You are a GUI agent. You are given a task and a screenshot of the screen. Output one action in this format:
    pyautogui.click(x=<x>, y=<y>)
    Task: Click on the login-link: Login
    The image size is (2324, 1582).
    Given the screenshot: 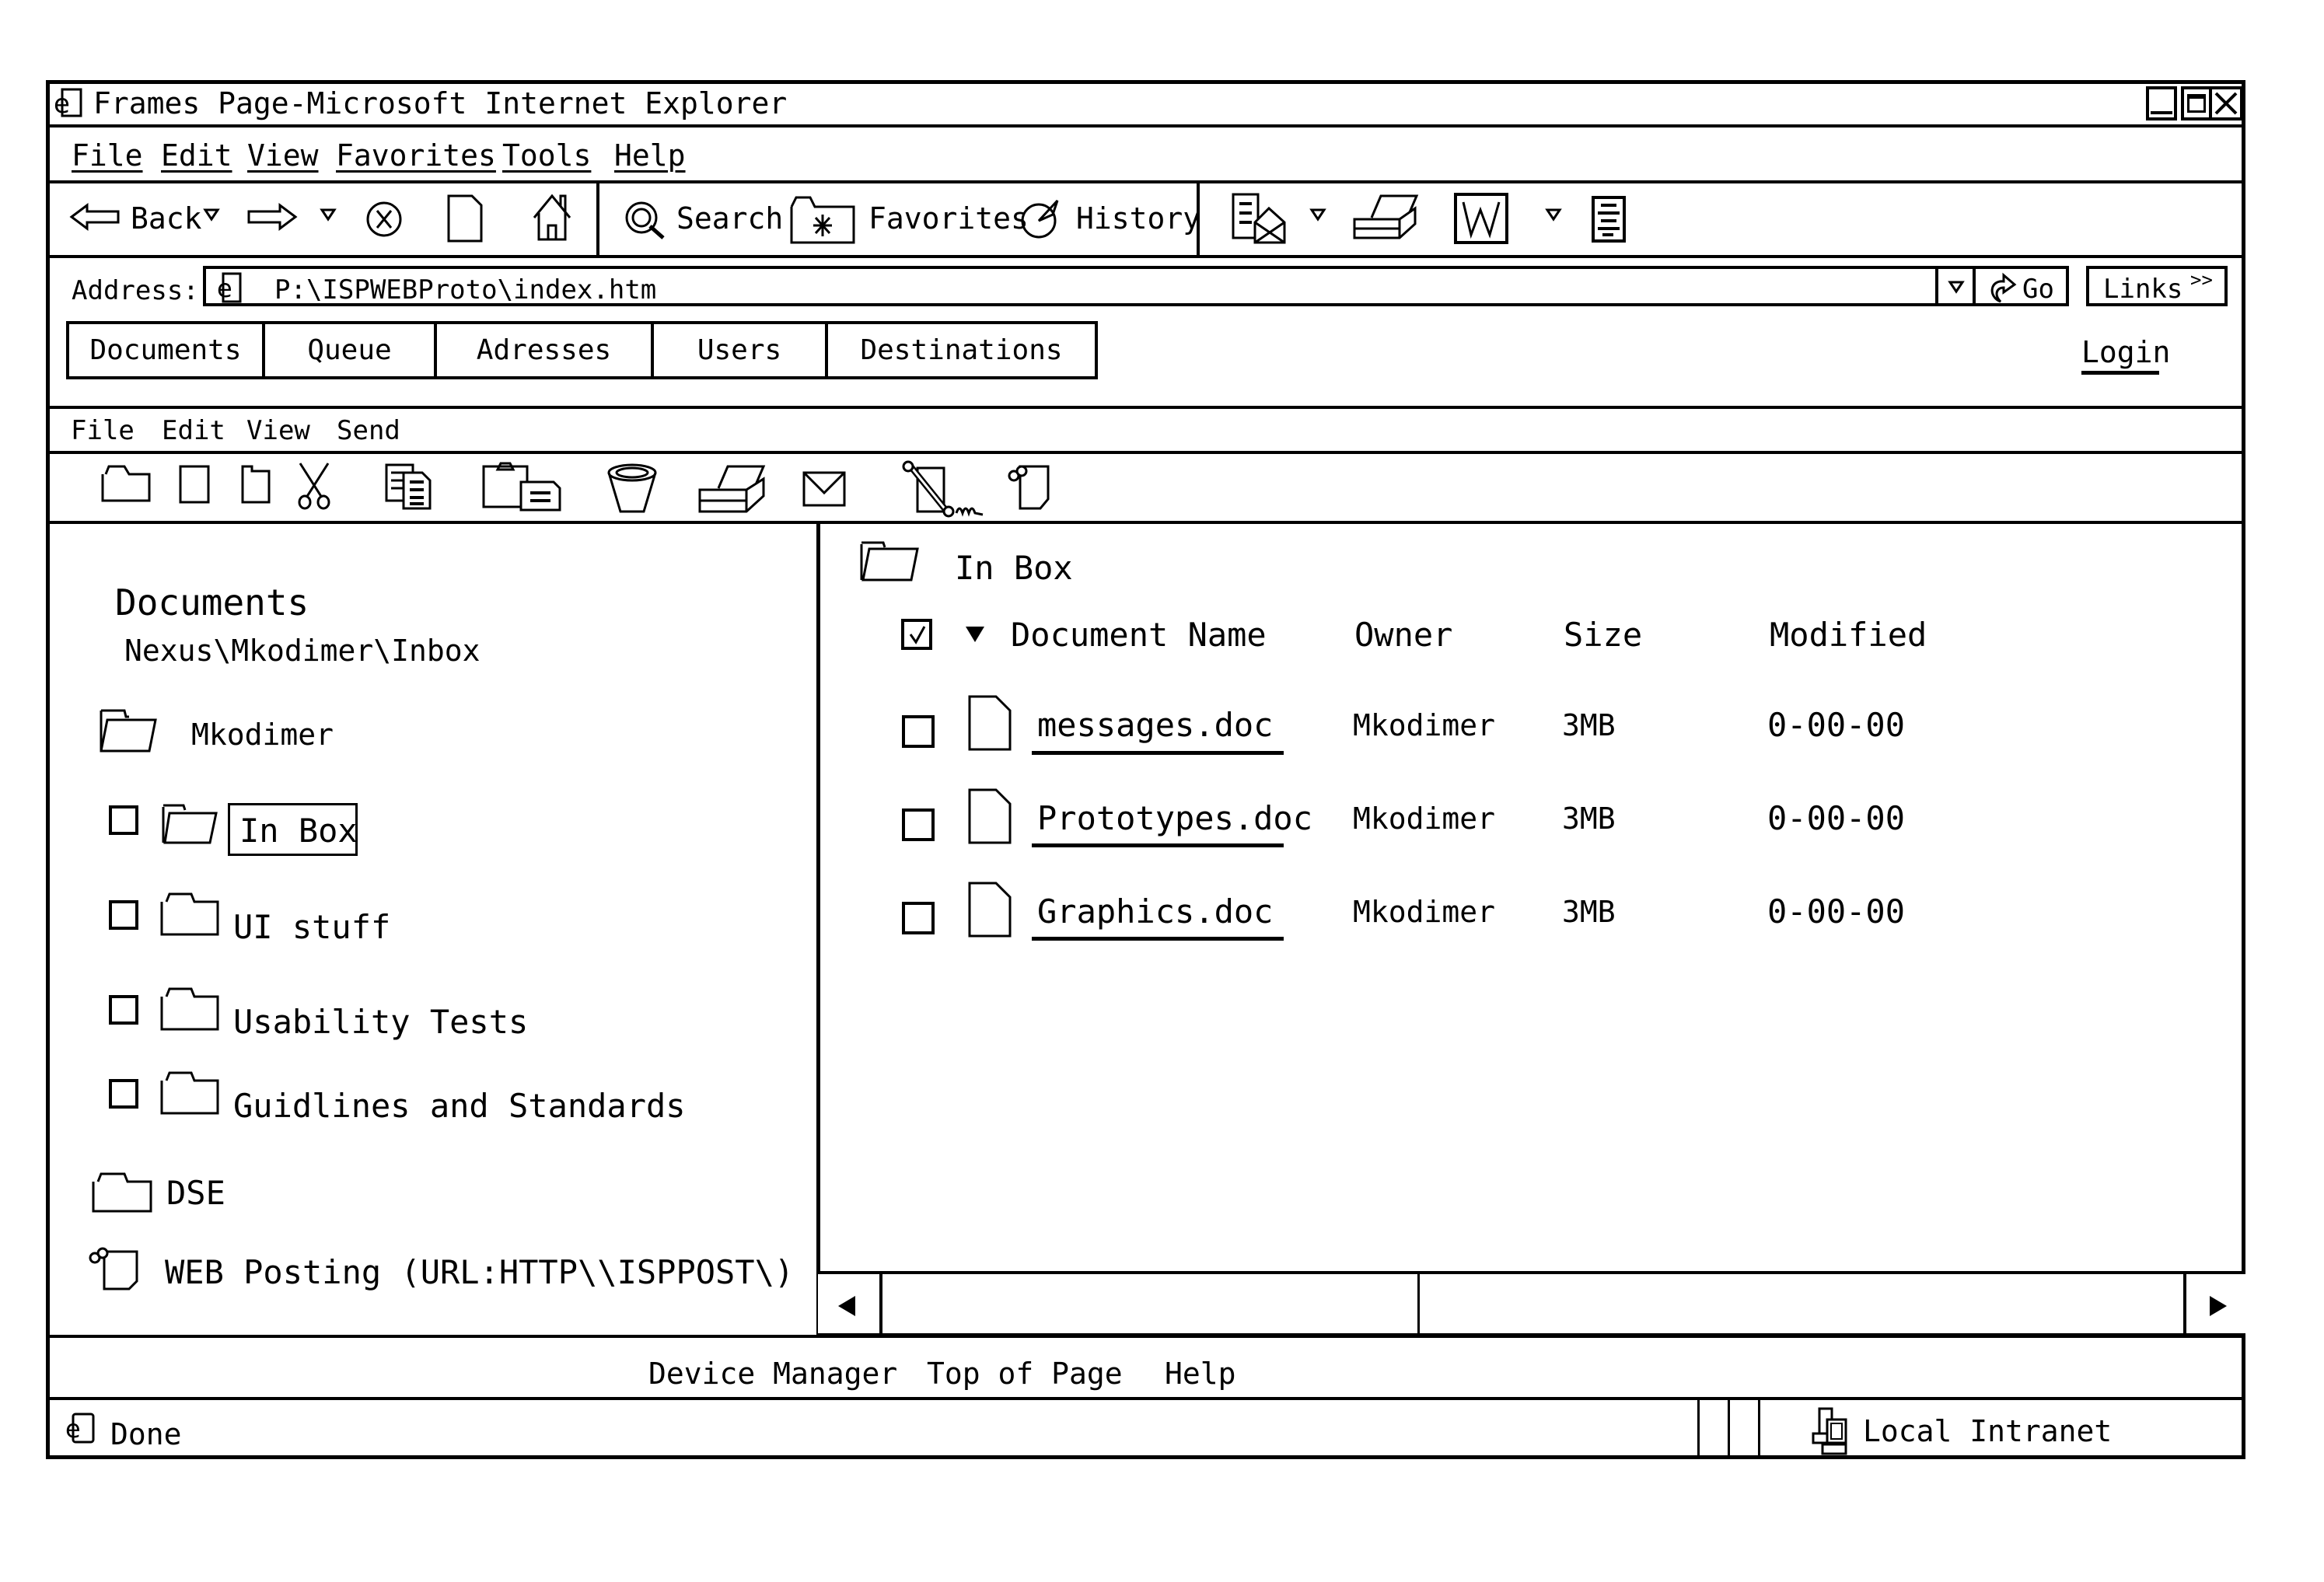 What is the action you would take?
    pyautogui.click(x=2125, y=352)
    